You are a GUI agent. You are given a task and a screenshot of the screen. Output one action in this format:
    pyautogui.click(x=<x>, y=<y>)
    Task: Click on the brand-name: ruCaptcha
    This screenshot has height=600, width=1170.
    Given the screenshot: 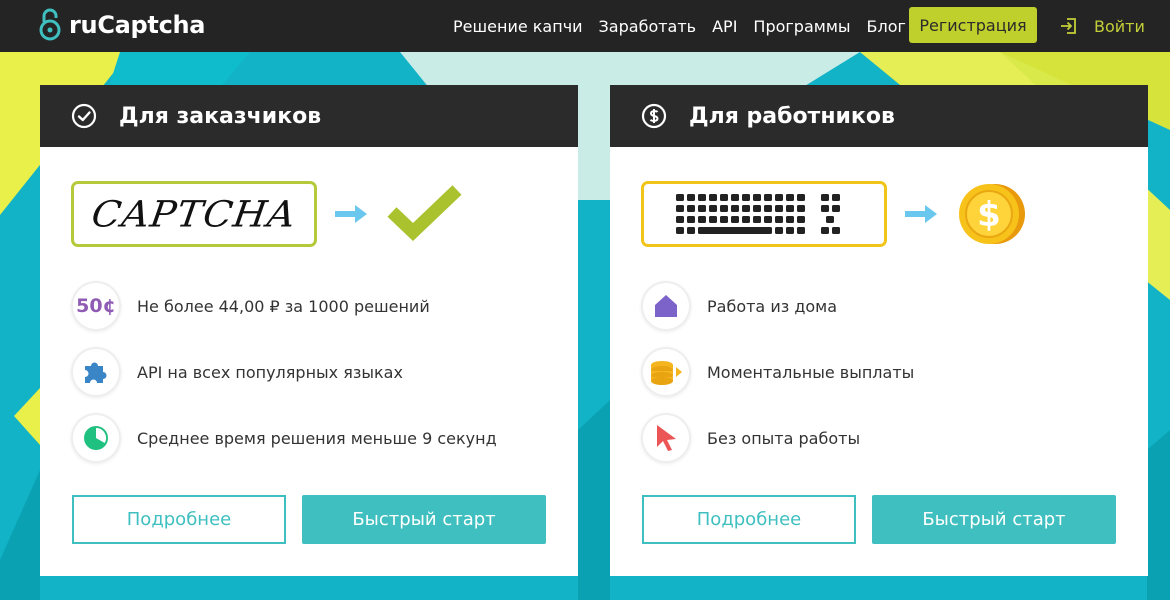 What is the action you would take?
    pyautogui.click(x=137, y=25)
    